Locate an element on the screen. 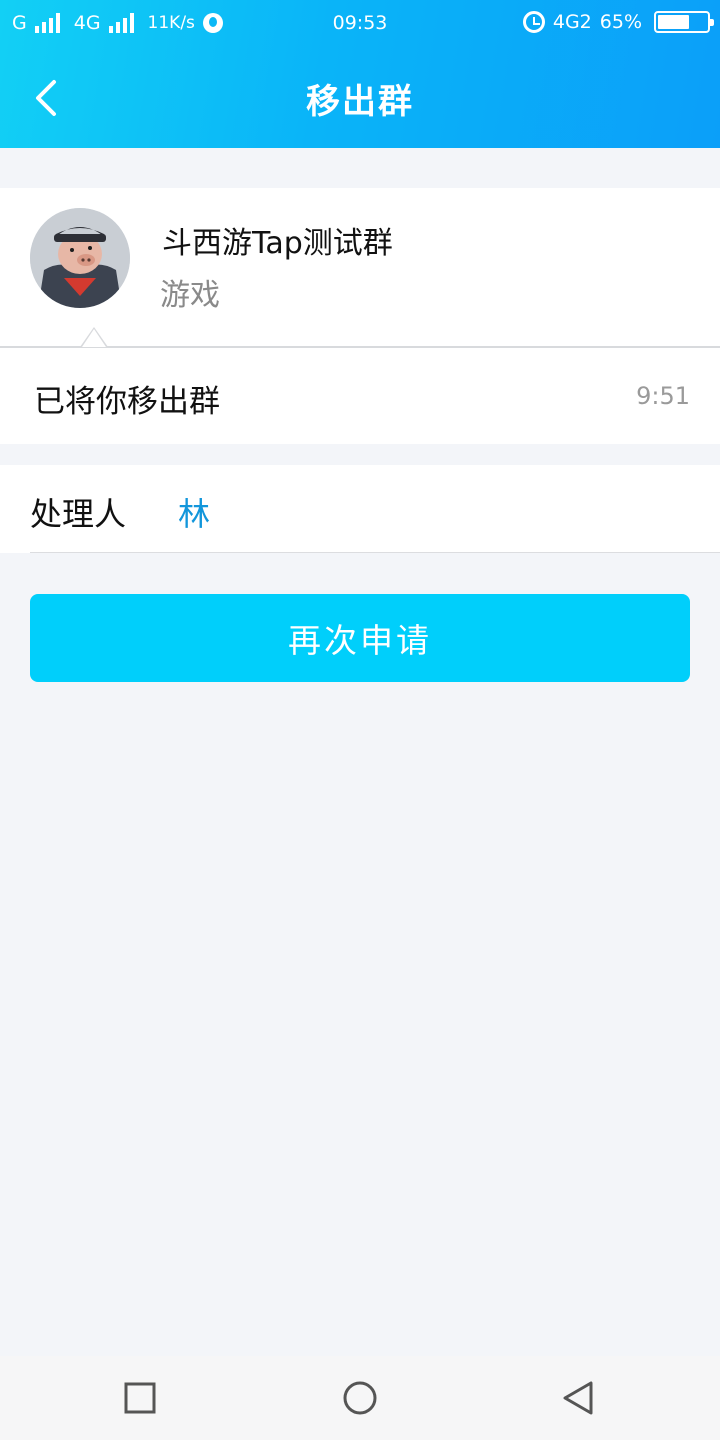 Image resolution: width=720 pixels, height=1440 pixels. circle-icon is located at coordinates (360, 1398).